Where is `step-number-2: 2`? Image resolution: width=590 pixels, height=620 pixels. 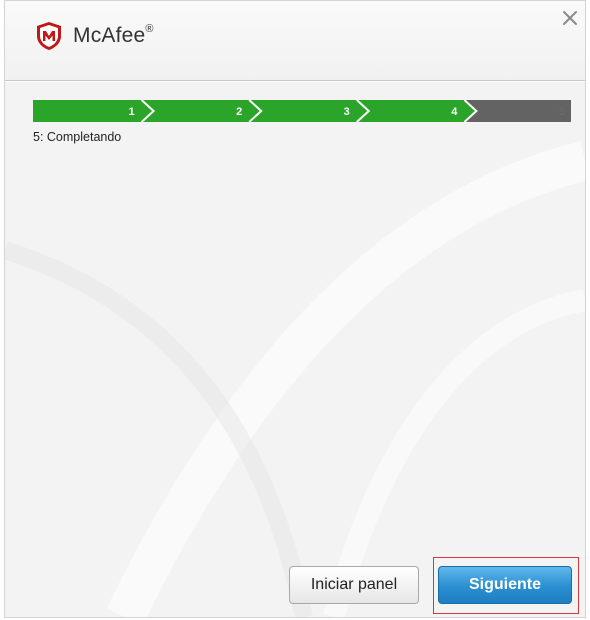 step-number-2: 2 is located at coordinates (239, 112).